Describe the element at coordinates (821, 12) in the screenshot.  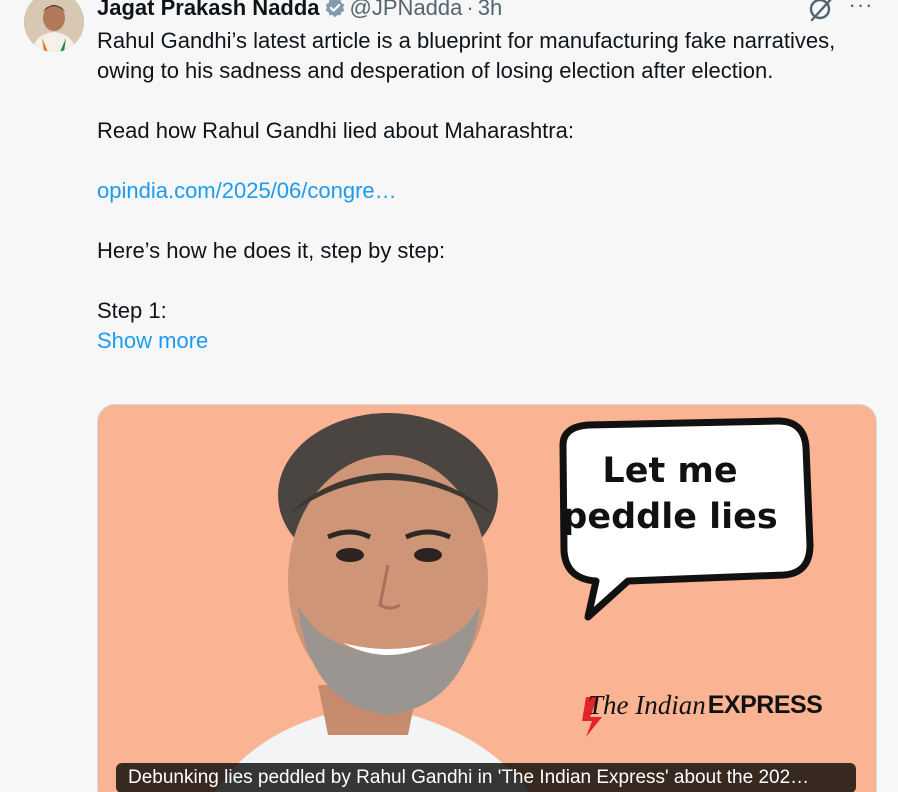
I see `grok-icon` at that location.